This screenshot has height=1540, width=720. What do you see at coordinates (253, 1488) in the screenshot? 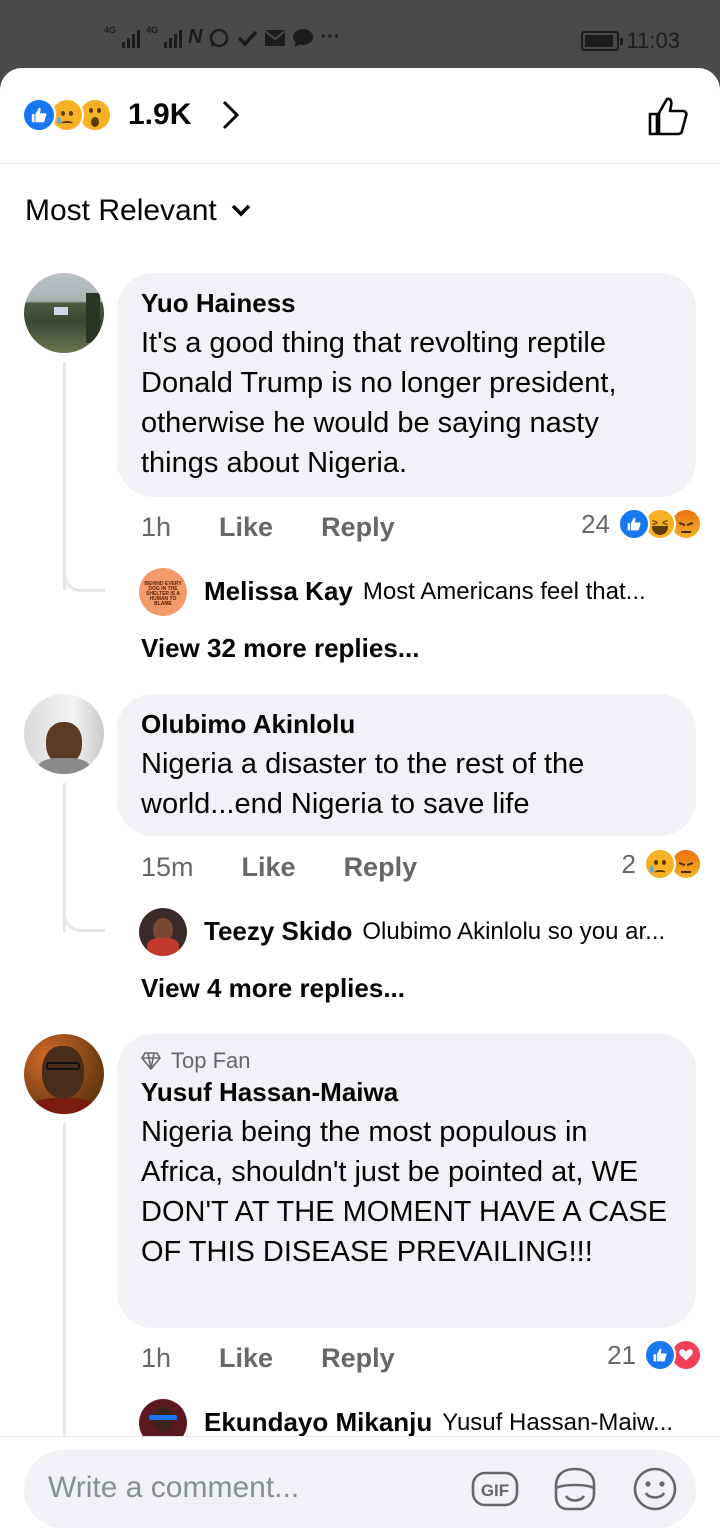
I see `comment-input` at bounding box center [253, 1488].